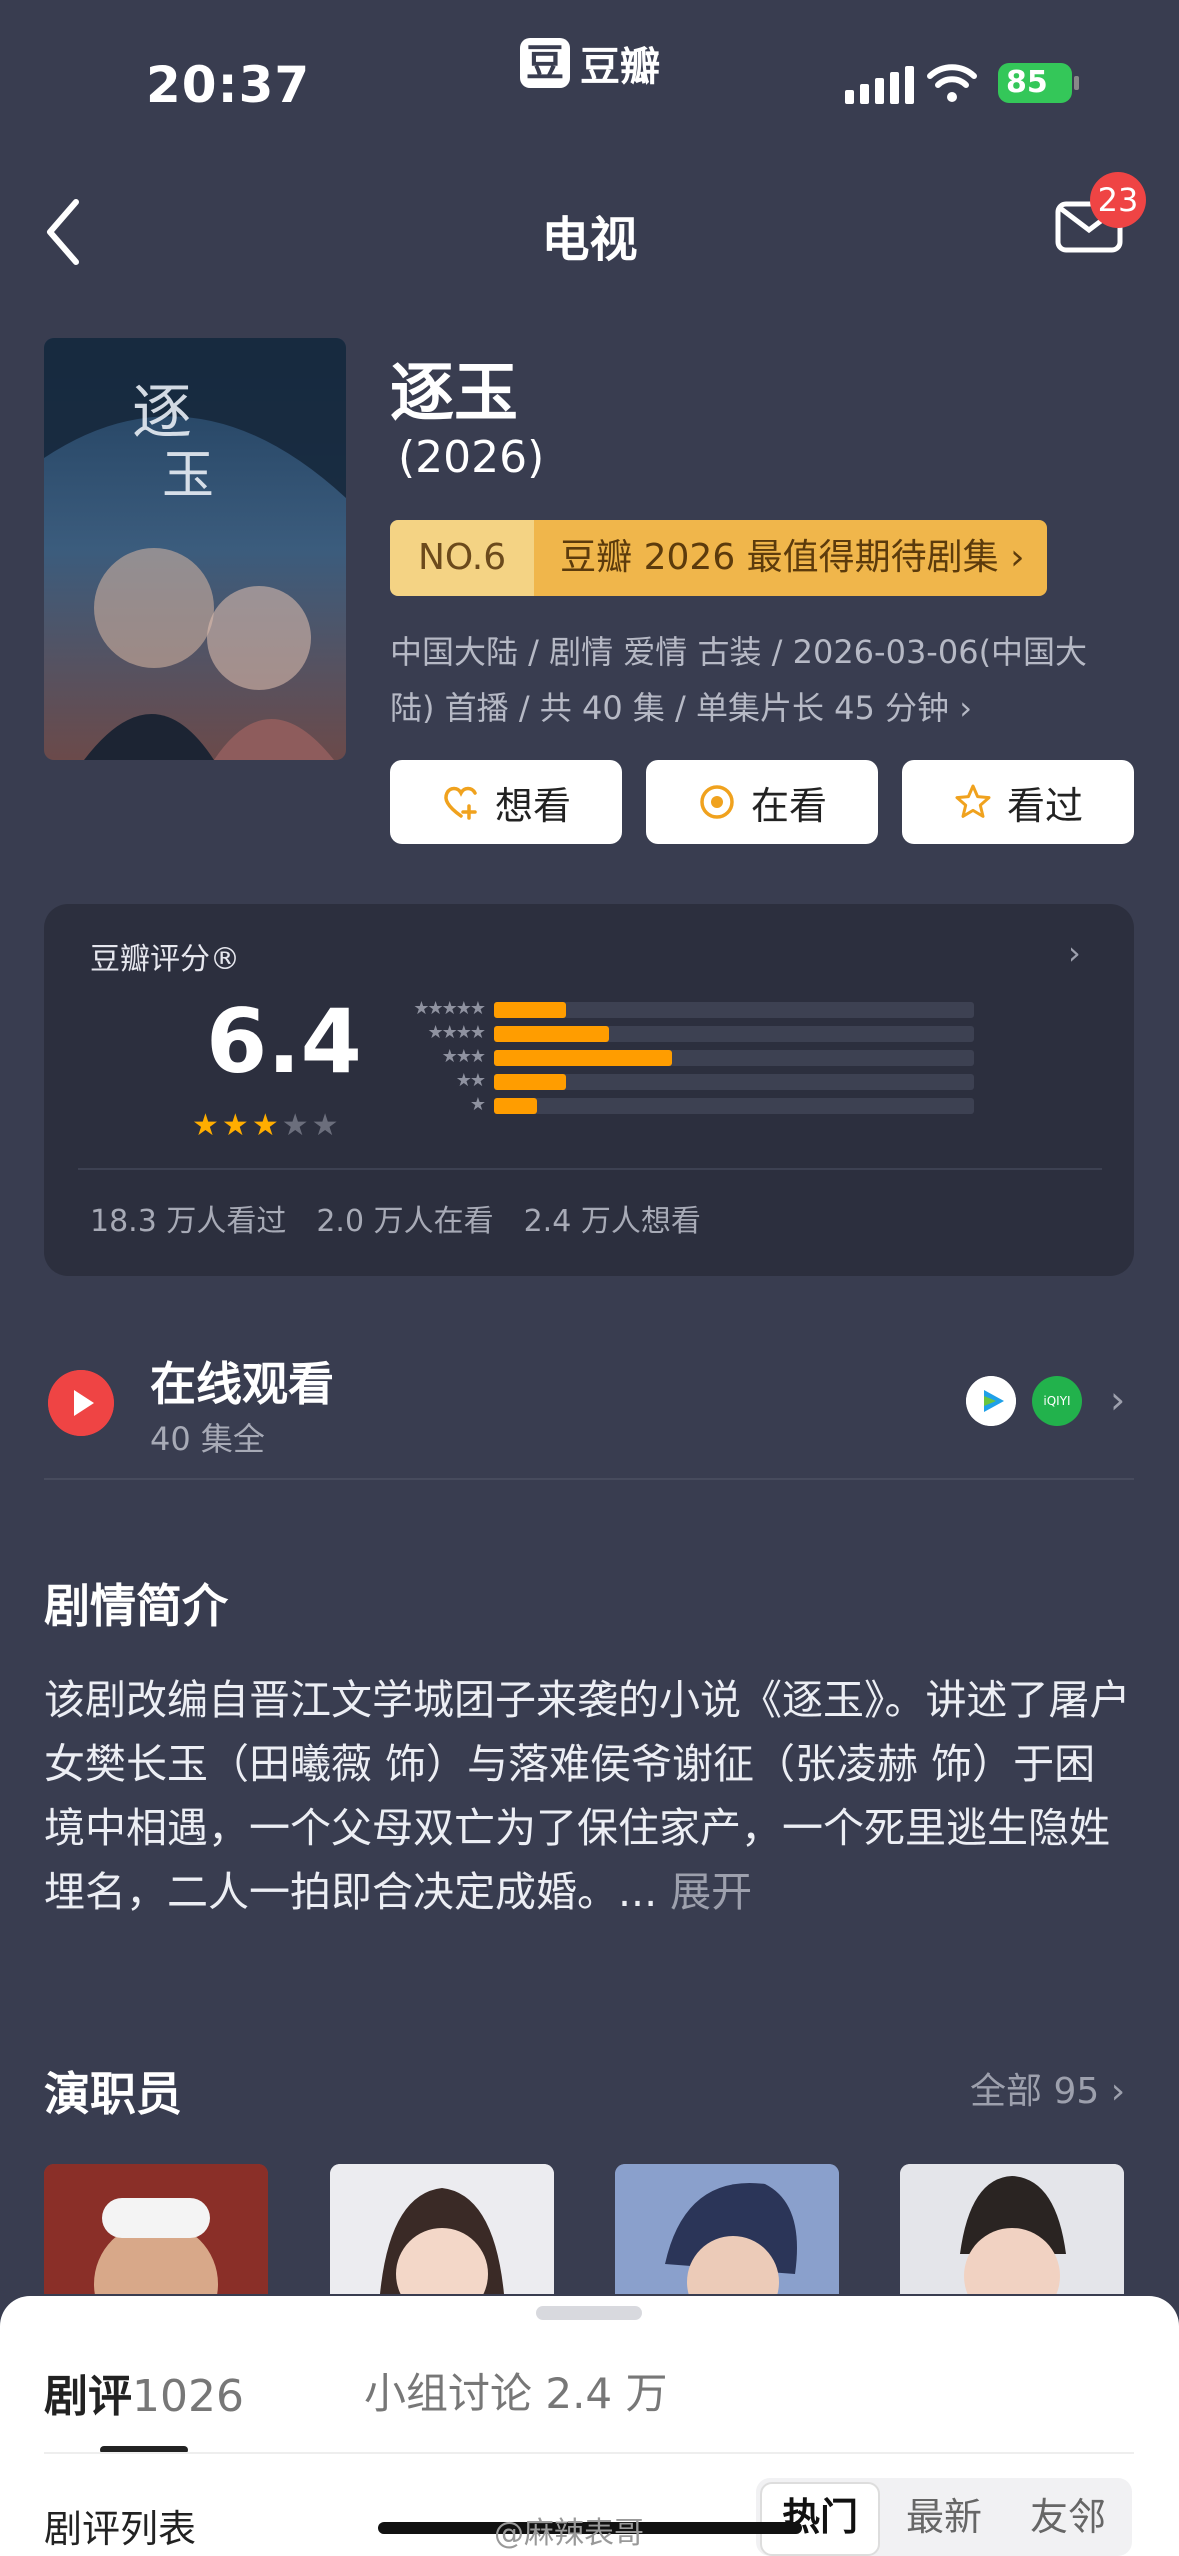  I want to click on iqiyi-icon: iQIYI, so click(1057, 1401).